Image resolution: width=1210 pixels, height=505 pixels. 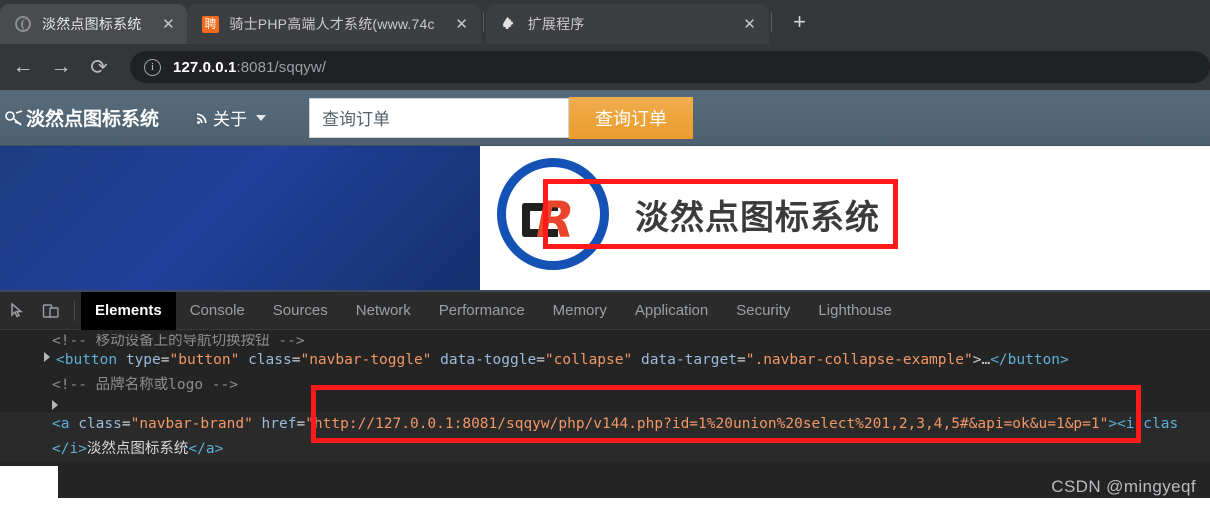 What do you see at coordinates (631, 117) in the screenshot?
I see `order-search-button: 查询订单` at bounding box center [631, 117].